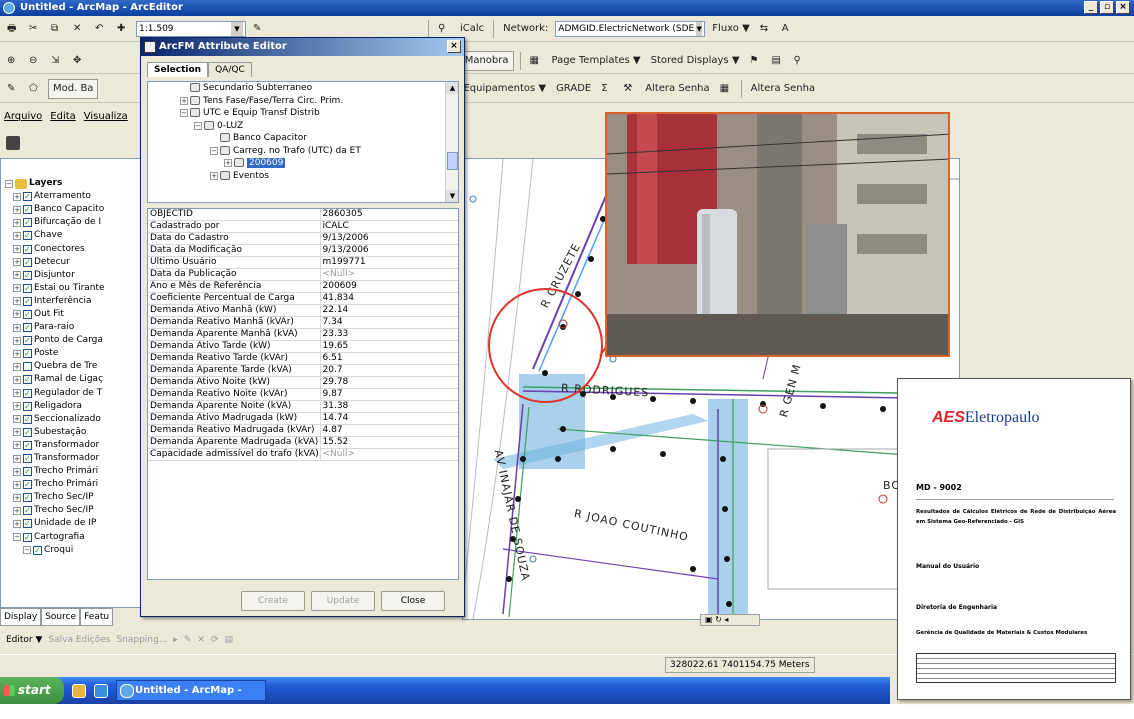 Image resolution: width=1134 pixels, height=719 pixels. Describe the element at coordinates (303, 275) in the screenshot. I see `attribute-row: Data da Publicação <Null>` at that location.